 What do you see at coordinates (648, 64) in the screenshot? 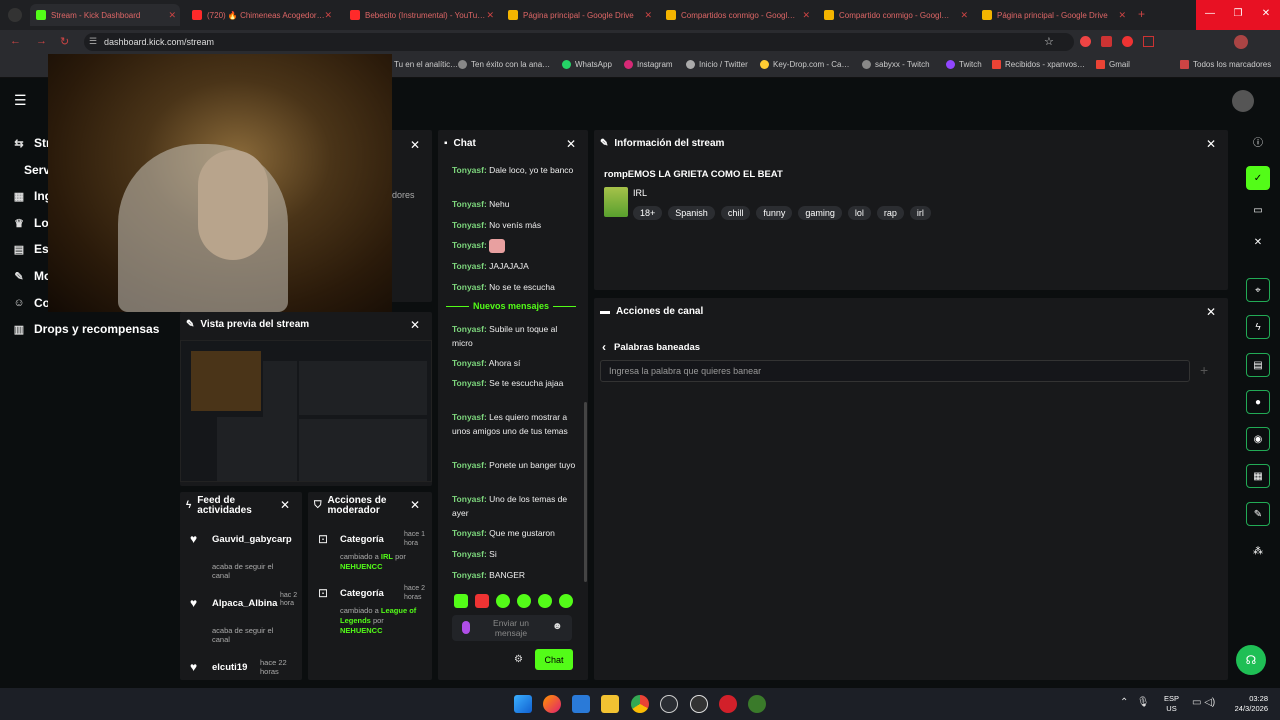
I see `bookmark: Instagram` at bounding box center [648, 64].